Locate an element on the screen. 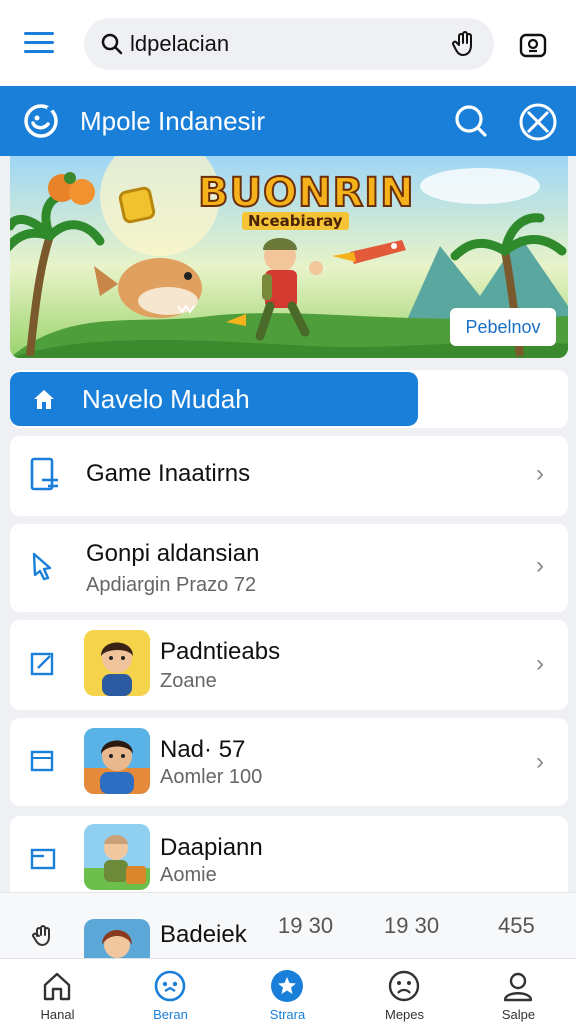 This screenshot has height=1024, width=576. top-bar is located at coordinates (288, 43).